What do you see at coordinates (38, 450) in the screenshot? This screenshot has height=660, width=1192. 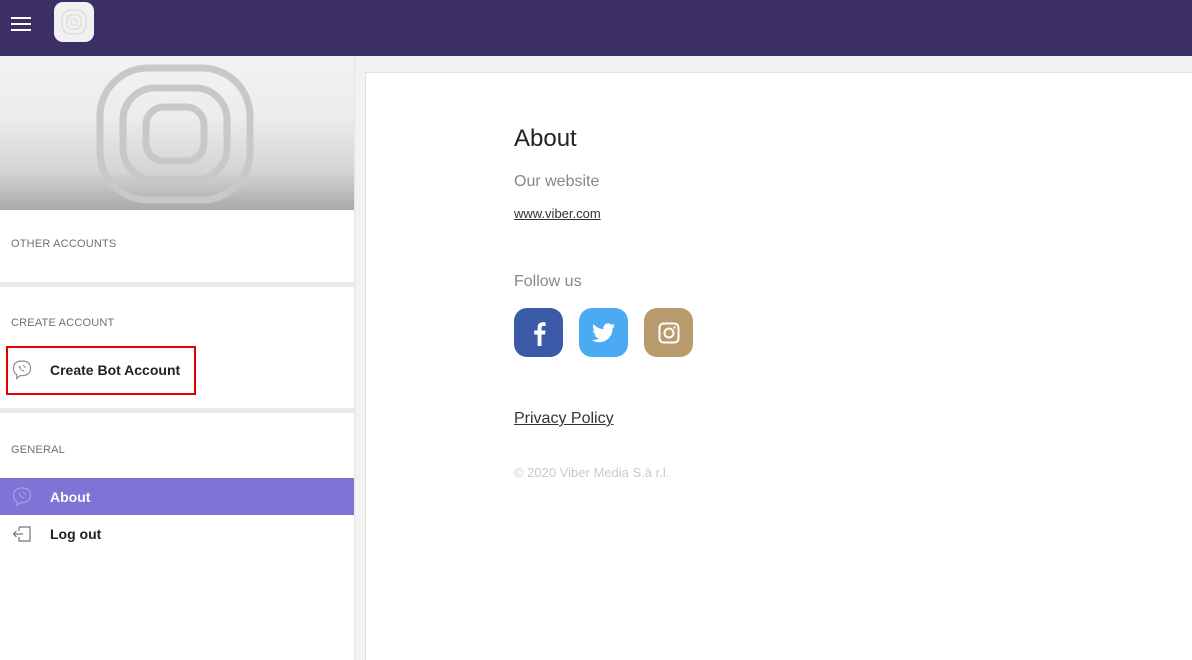 I see `section-label-general: GENERAL` at bounding box center [38, 450].